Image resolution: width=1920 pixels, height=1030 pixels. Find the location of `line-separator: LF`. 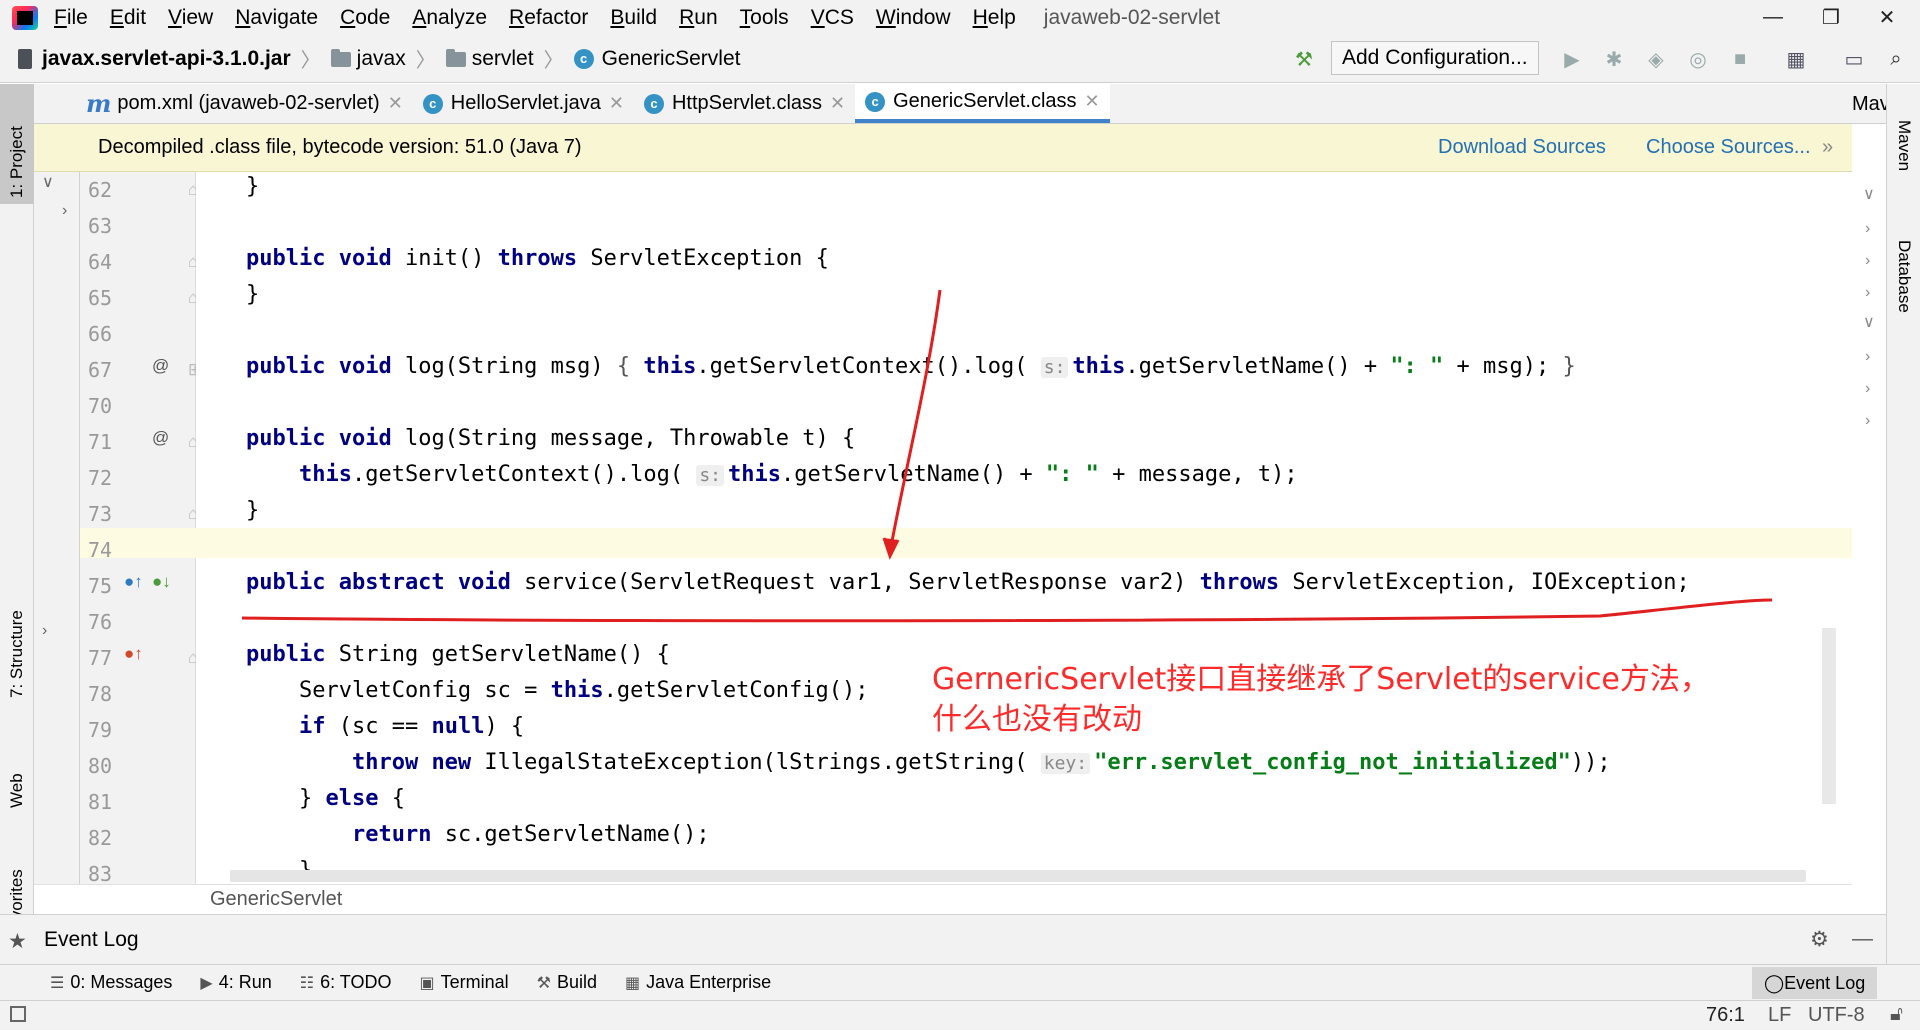

line-separator: LF is located at coordinates (1779, 1015).